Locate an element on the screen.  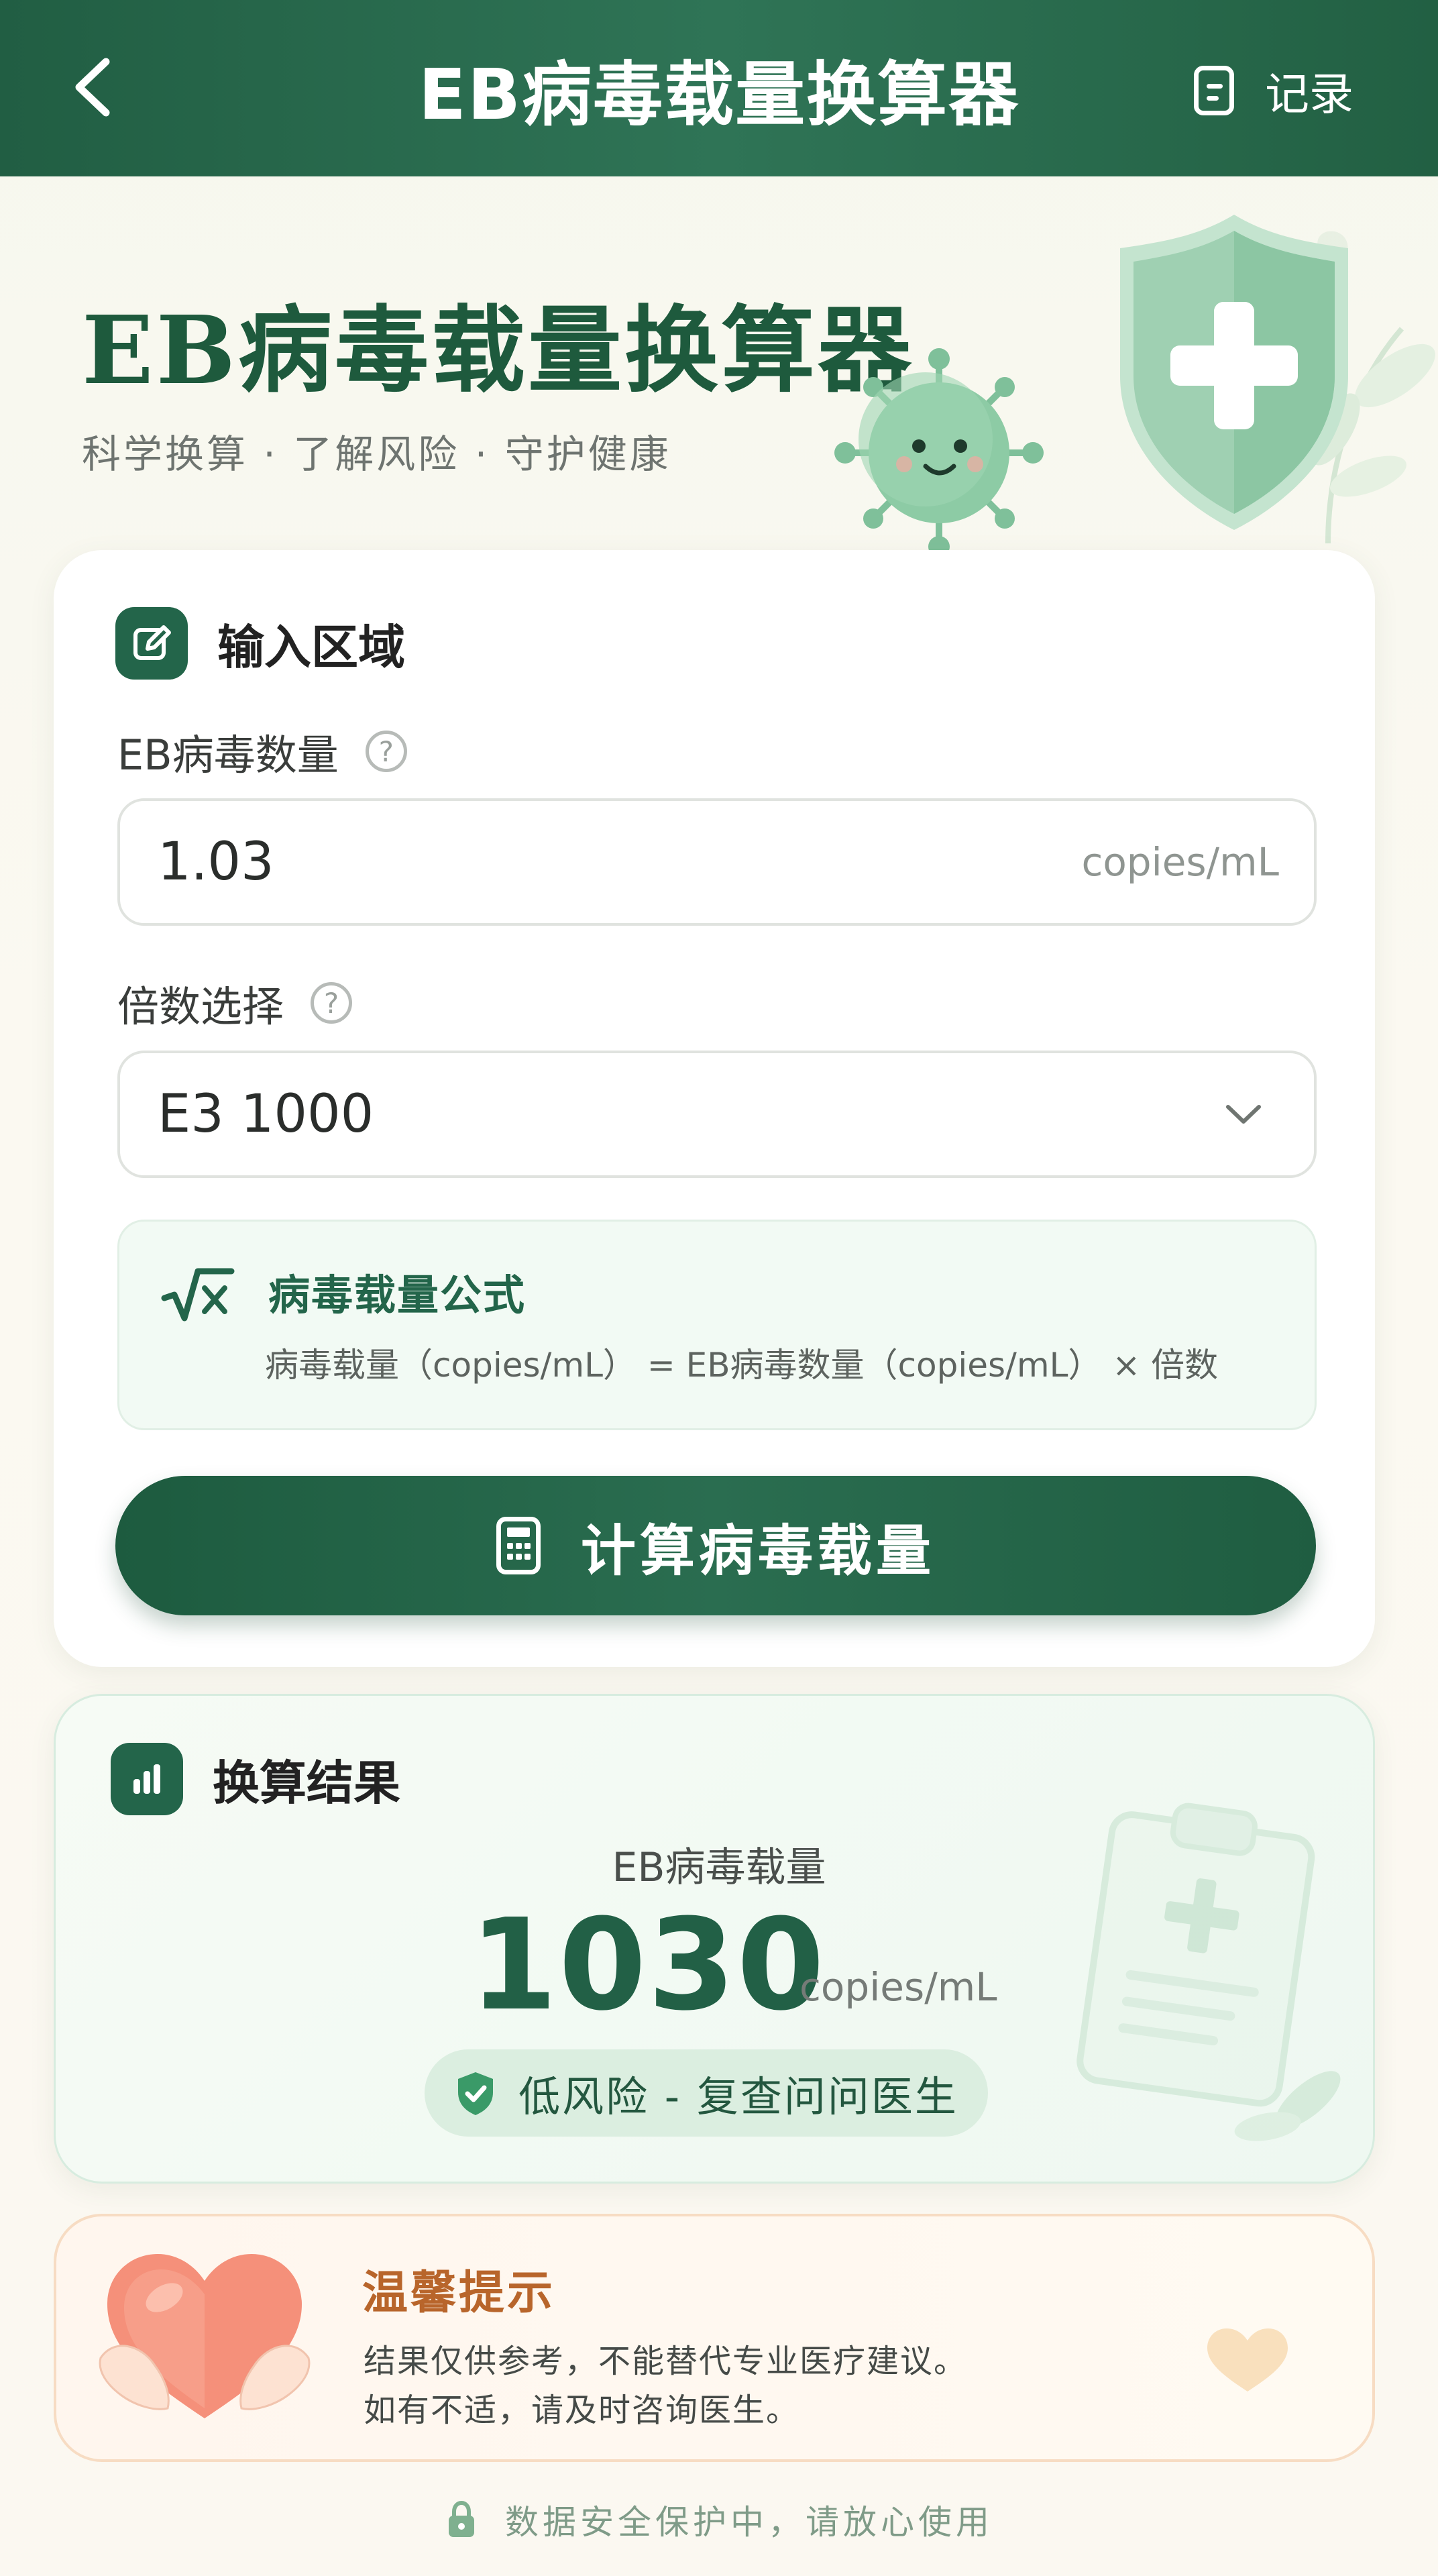
bar-chart-icon is located at coordinates (147, 1779).